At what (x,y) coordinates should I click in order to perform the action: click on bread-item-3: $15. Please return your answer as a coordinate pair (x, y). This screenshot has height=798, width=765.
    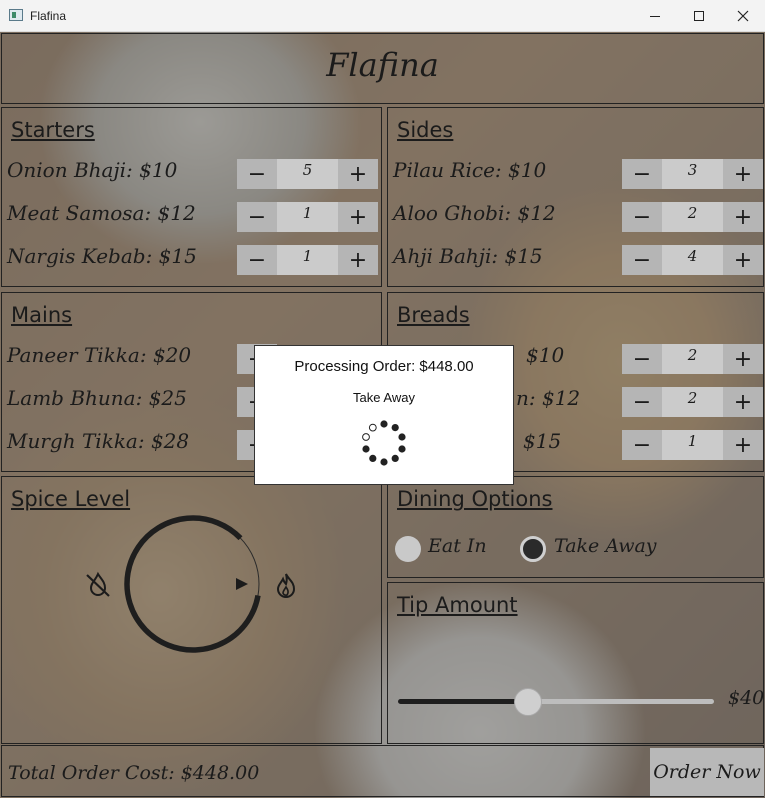
    Looking at the image, I should click on (542, 441).